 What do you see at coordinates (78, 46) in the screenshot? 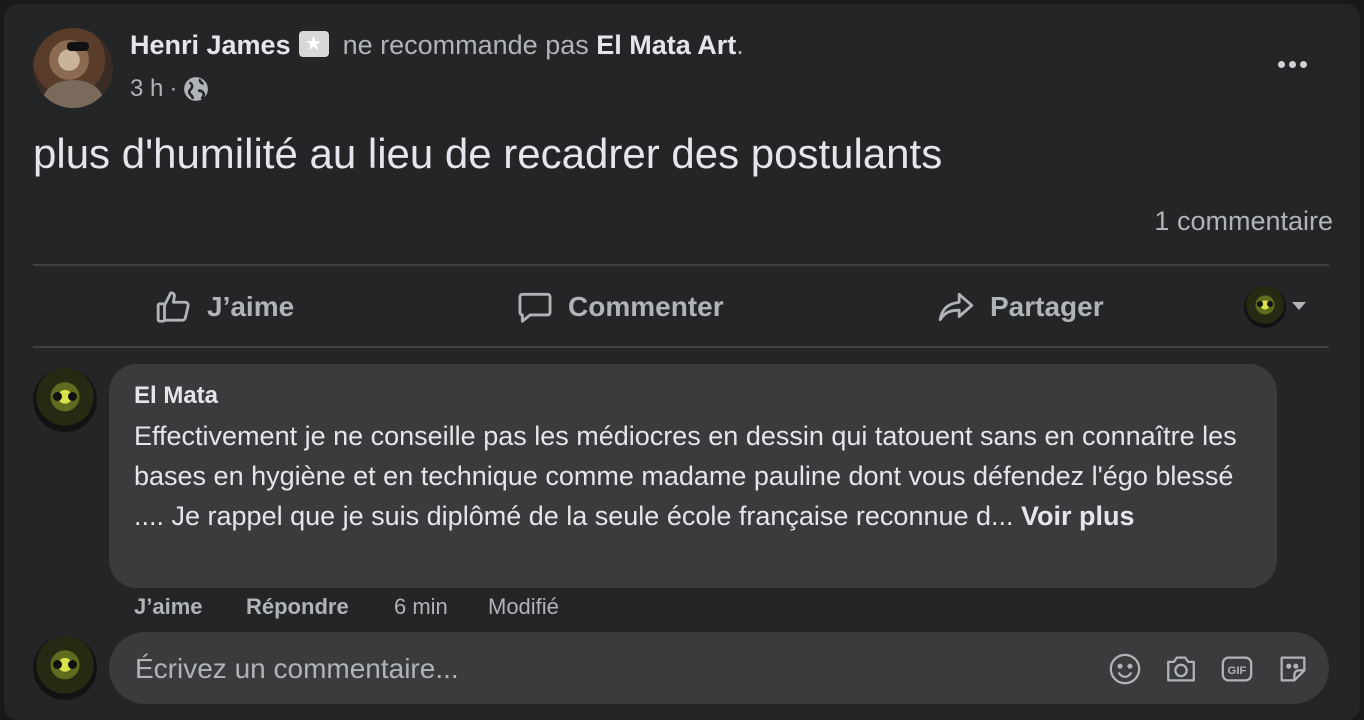
I see `avatar-glasses` at bounding box center [78, 46].